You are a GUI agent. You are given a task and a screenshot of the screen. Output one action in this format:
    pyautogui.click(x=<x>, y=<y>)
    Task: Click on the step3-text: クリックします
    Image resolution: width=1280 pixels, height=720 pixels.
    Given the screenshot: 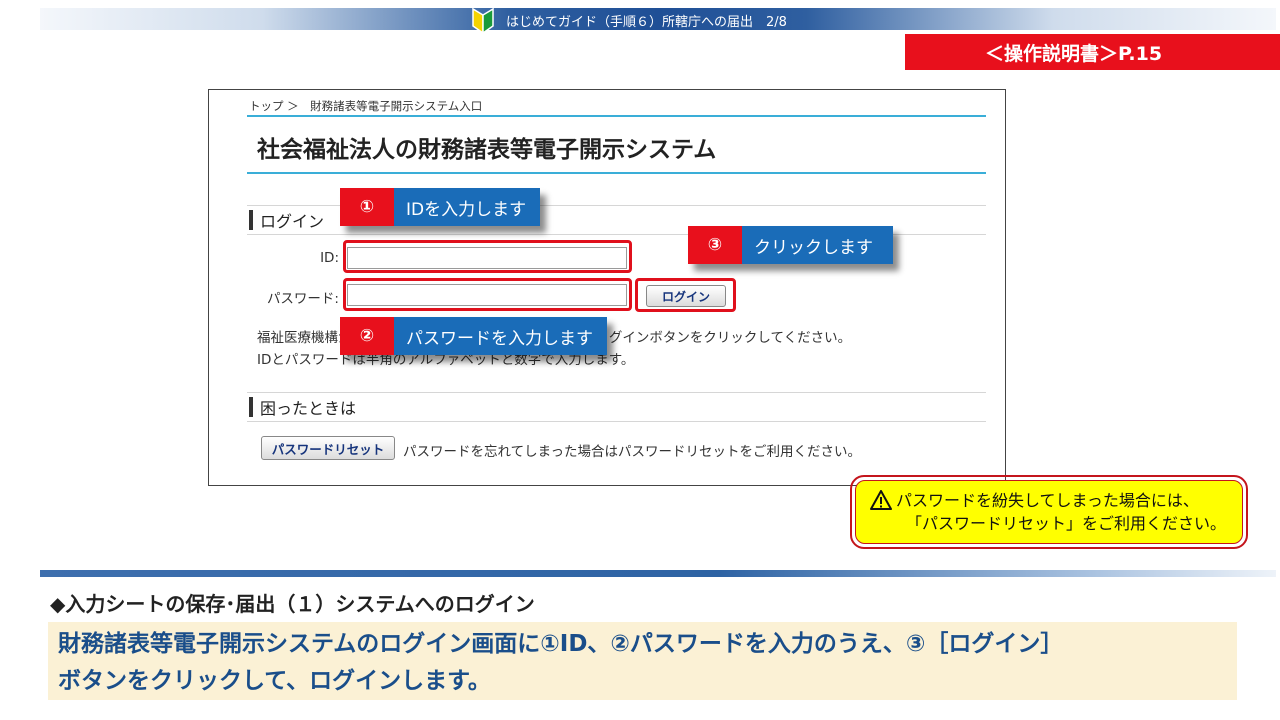 What is the action you would take?
    pyautogui.click(x=817, y=245)
    